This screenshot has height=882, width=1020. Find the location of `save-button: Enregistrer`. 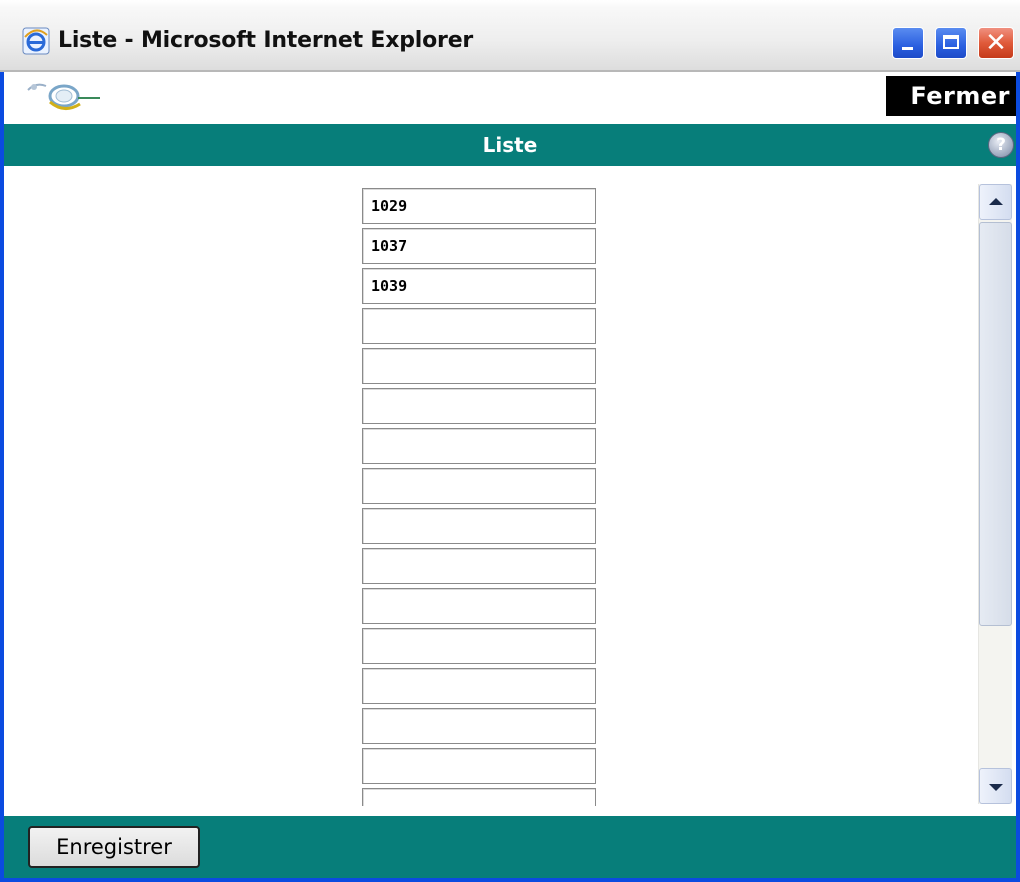

save-button: Enregistrer is located at coordinates (114, 847).